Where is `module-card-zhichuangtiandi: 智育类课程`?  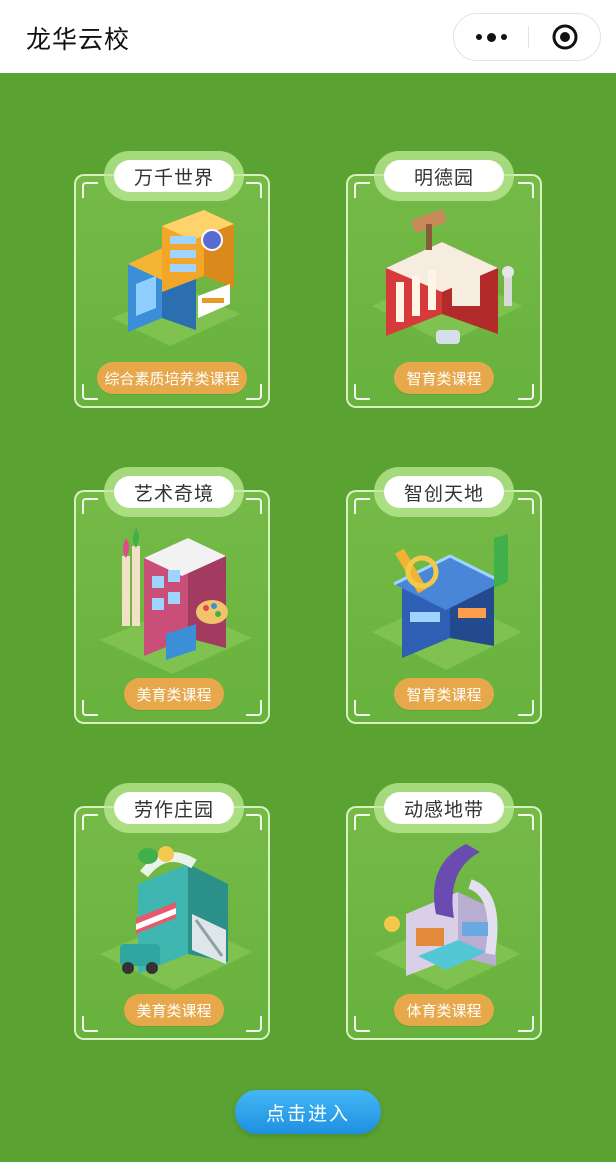
module-card-zhichuangtiandi: 智育类课程 is located at coordinates (444, 607).